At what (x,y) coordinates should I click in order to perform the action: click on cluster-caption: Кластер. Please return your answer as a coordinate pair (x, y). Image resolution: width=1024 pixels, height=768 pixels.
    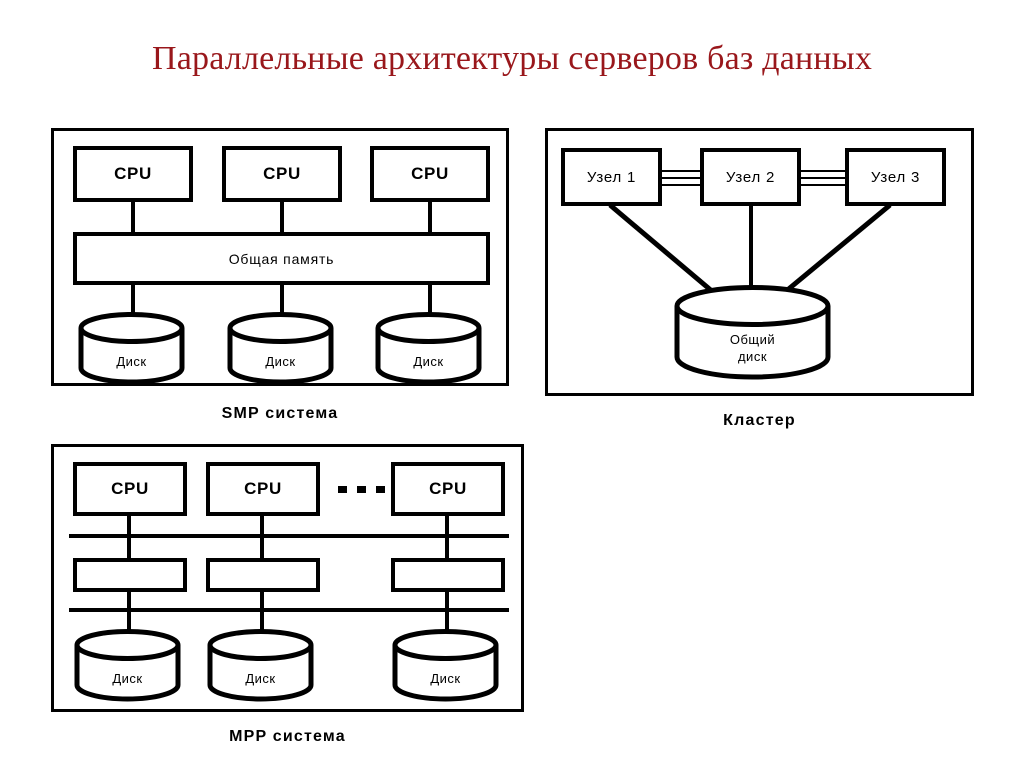
    Looking at the image, I should click on (759, 420).